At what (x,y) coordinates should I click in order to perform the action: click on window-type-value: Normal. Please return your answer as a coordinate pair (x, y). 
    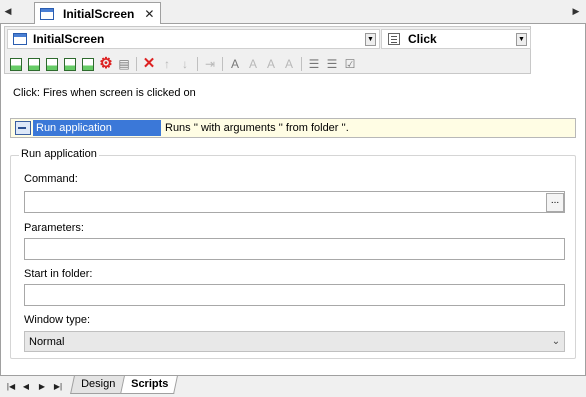
    Looking at the image, I should click on (47, 341).